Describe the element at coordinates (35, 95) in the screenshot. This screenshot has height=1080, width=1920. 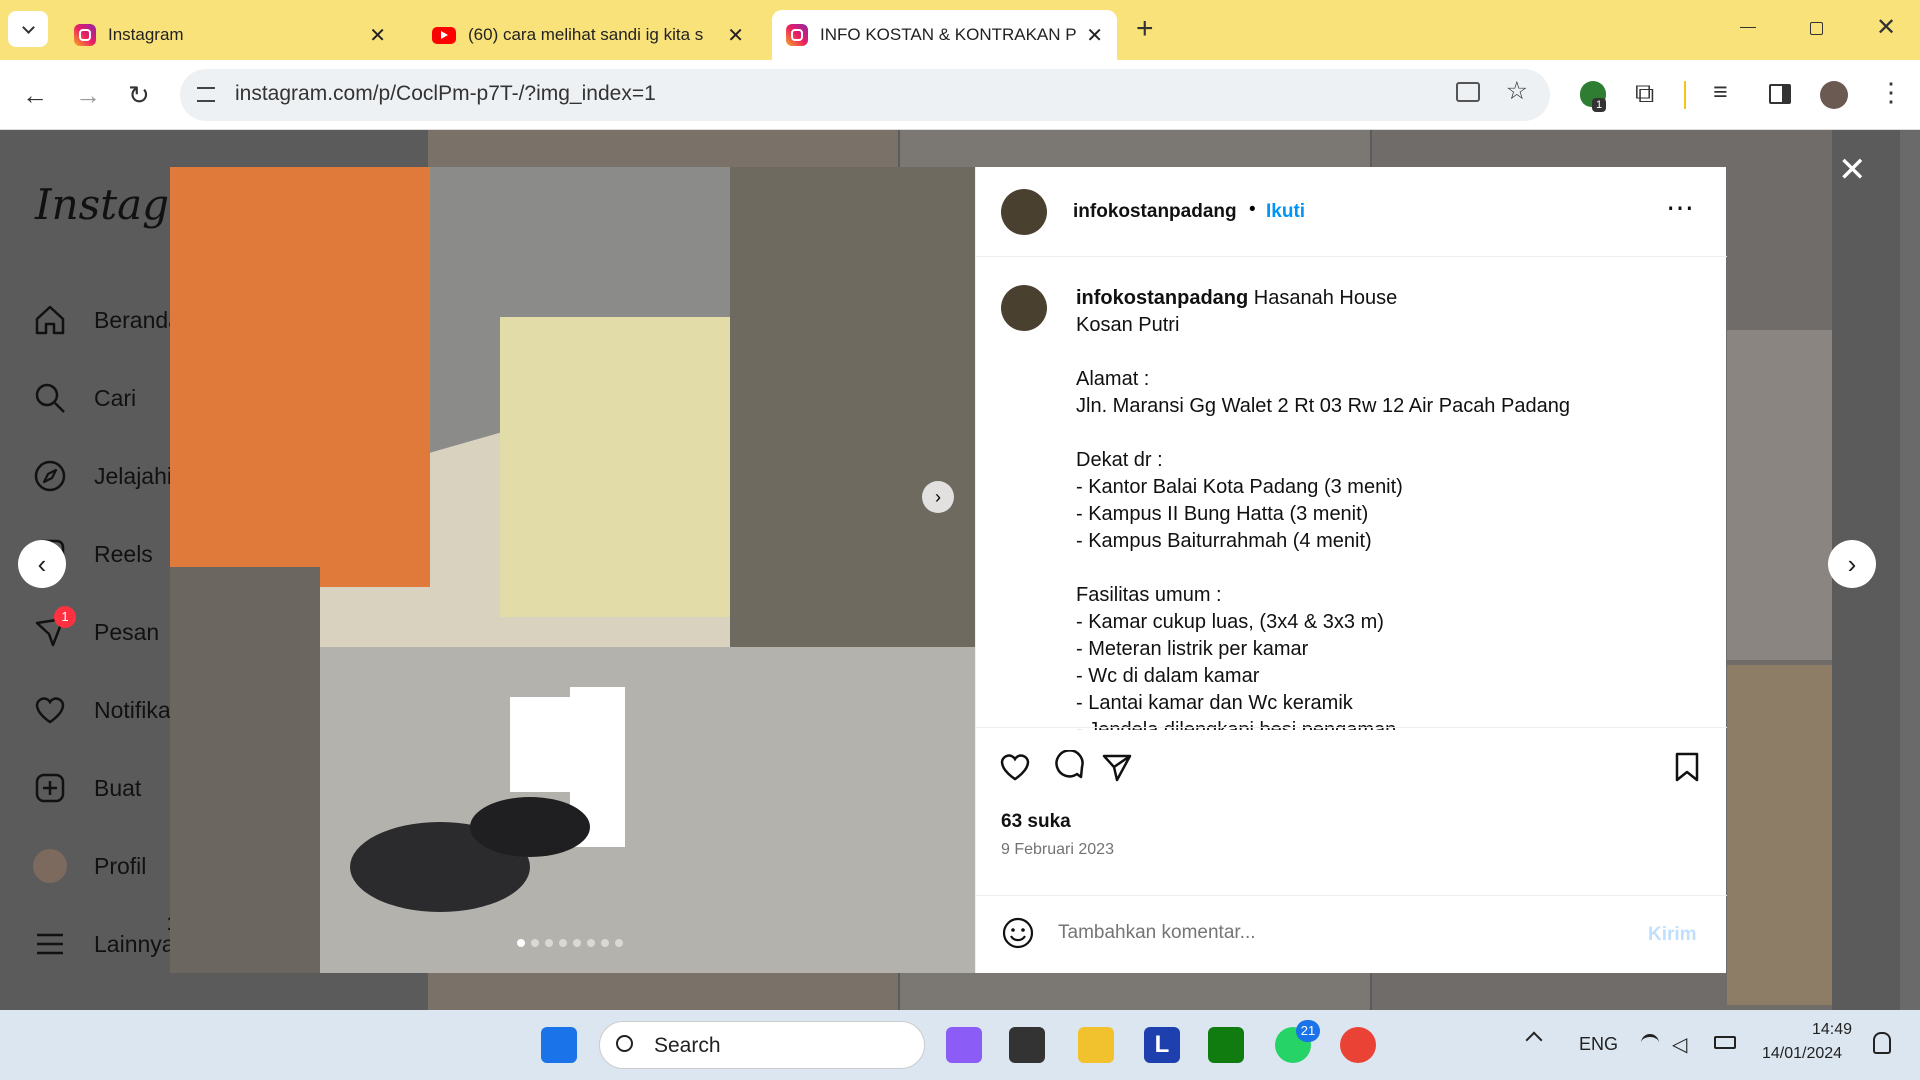
I see `back-icon: ←` at that location.